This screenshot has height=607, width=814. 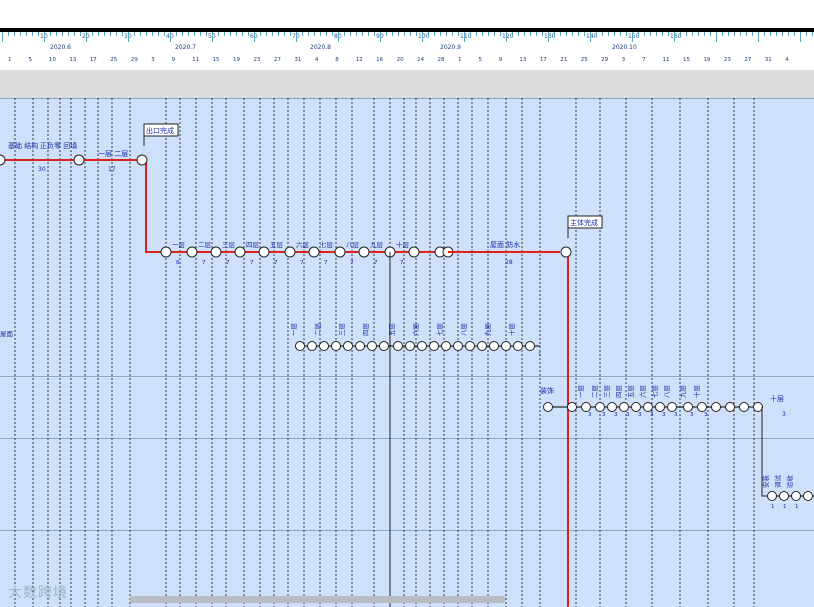 What do you see at coordinates (153, 60) in the screenshot?
I see `day-label: 3` at bounding box center [153, 60].